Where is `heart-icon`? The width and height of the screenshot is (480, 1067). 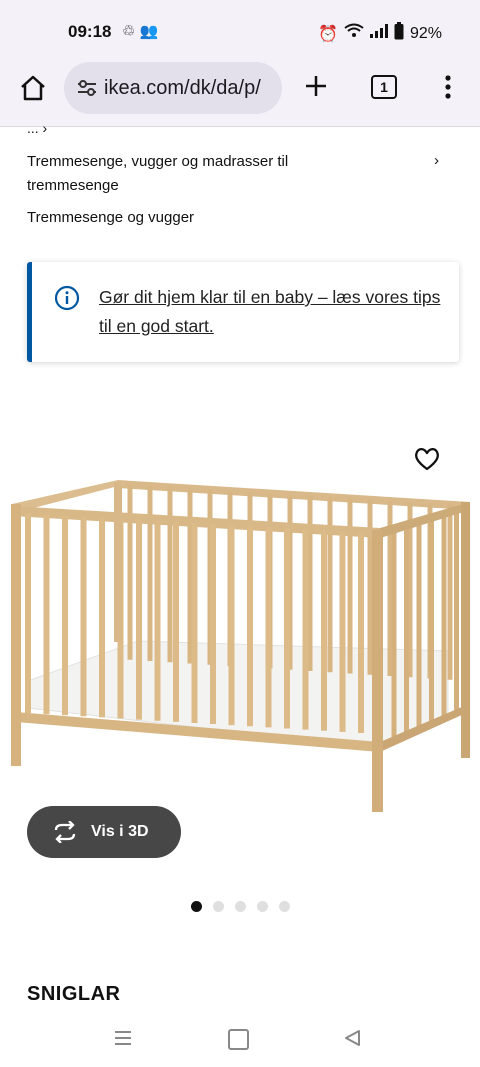
heart-icon is located at coordinates (427, 459).